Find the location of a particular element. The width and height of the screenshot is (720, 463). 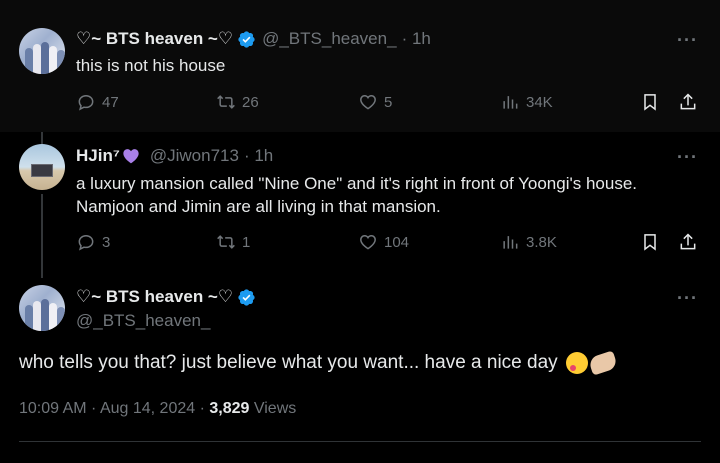

retweet-count: 1 is located at coordinates (246, 242).